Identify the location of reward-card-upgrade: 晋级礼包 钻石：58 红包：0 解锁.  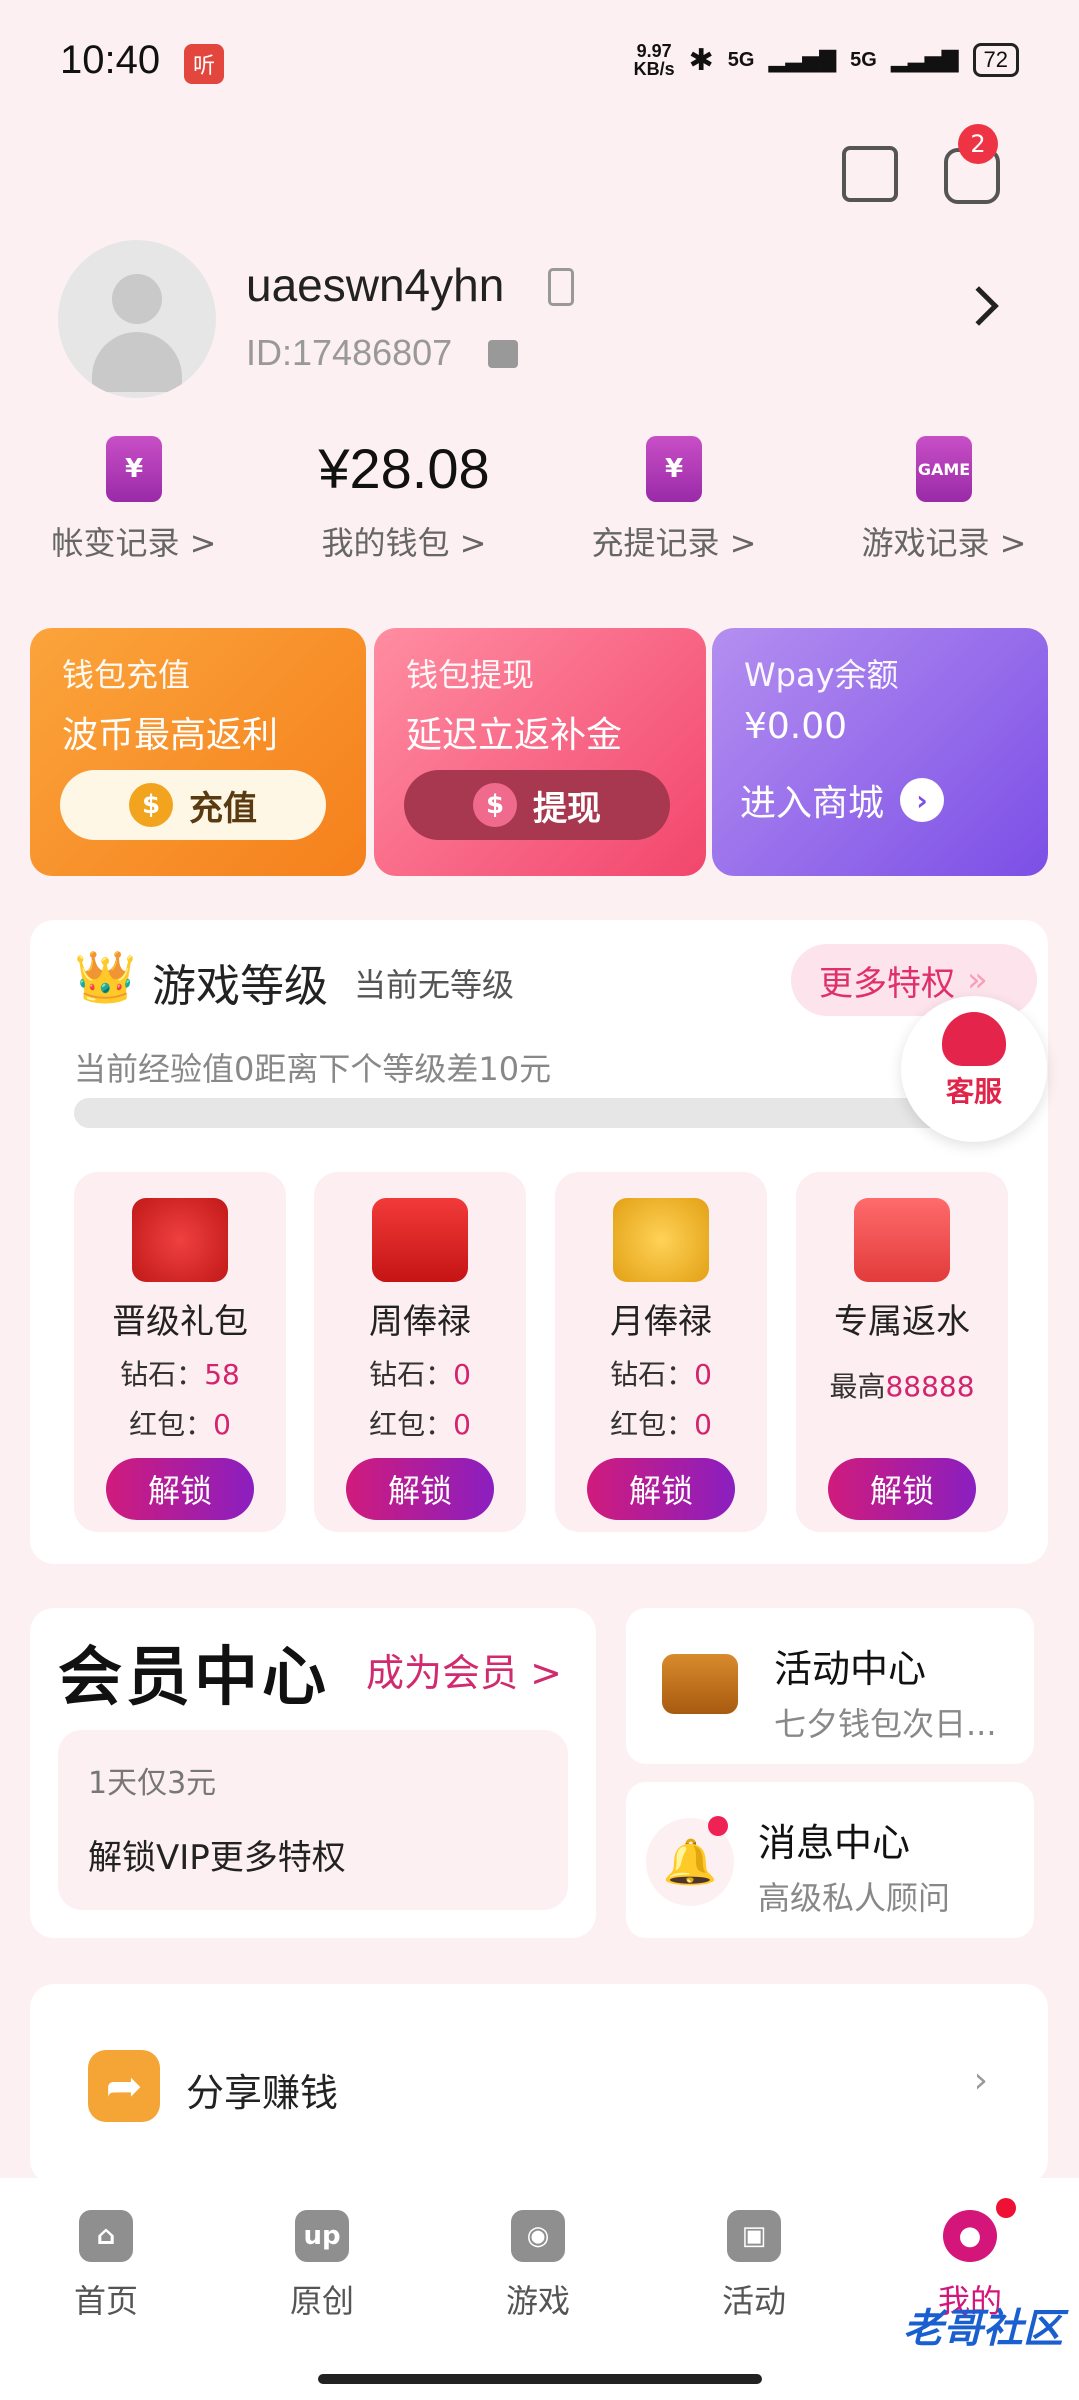
(180, 1352).